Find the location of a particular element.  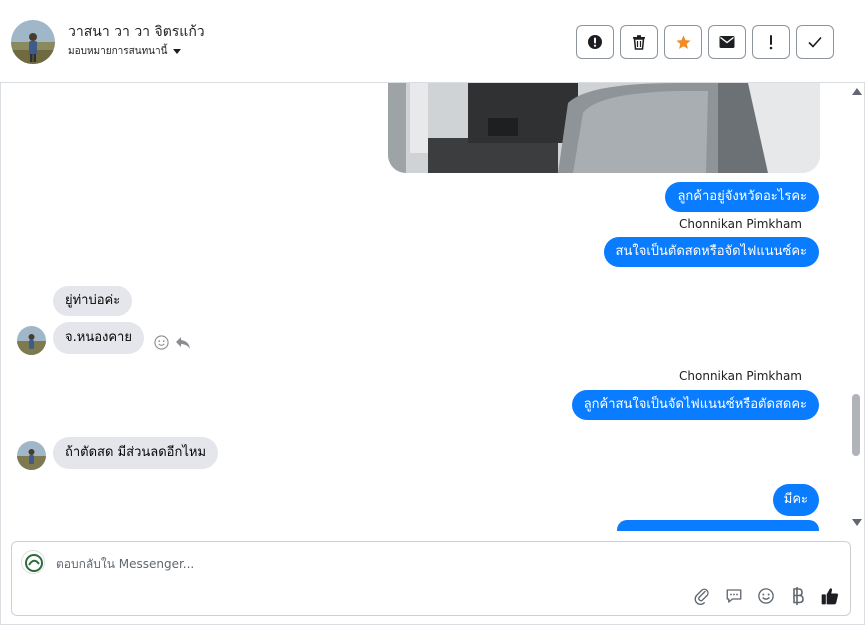

emoji-icon is located at coordinates (766, 596).